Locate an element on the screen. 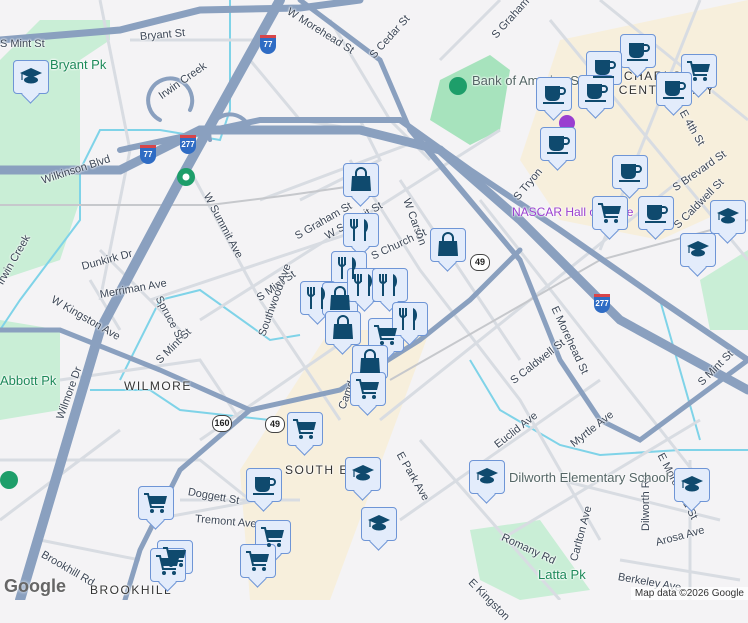  poi-label: Dilworth Elementary School is located at coordinates (589, 477).